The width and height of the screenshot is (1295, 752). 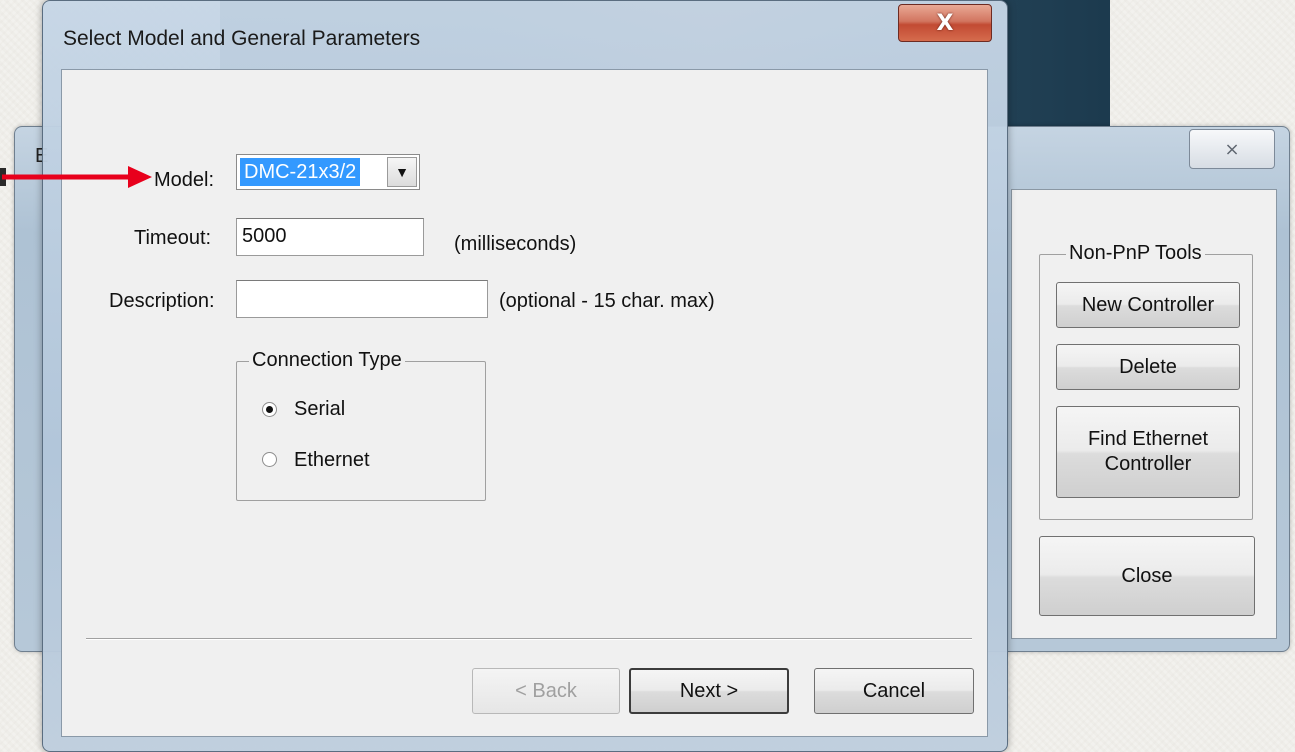 I want to click on radio-selected-dot, so click(x=269, y=409).